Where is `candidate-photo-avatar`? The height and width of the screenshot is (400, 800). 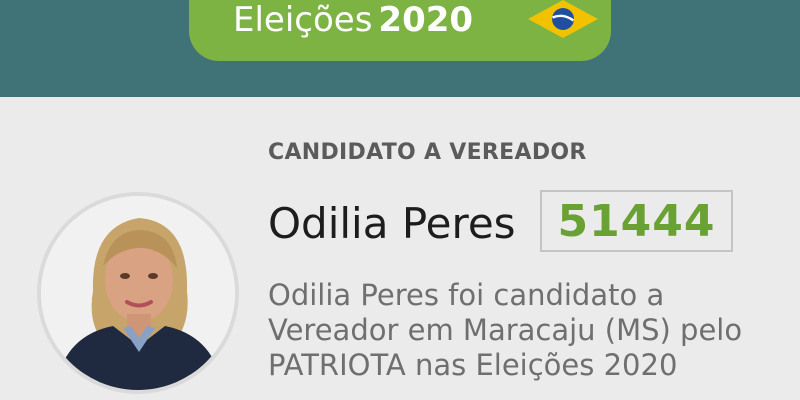 candidate-photo-avatar is located at coordinates (138, 293).